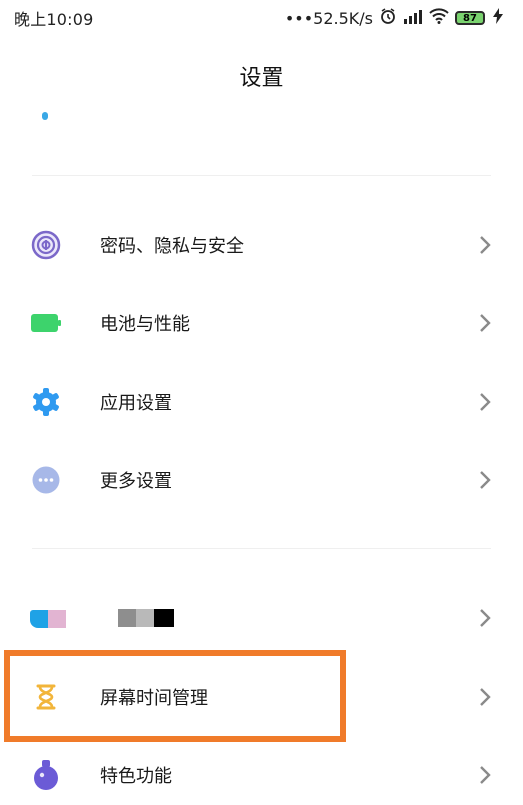 Image resolution: width=523 pixels, height=805 pixels. What do you see at coordinates (261, 323) in the screenshot?
I see `settings-item-battery: 电池与性能` at bounding box center [261, 323].